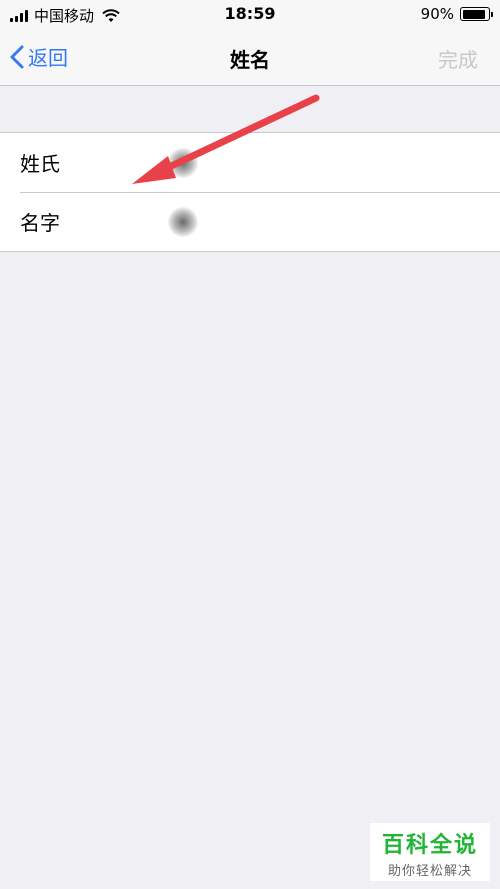 This screenshot has width=500, height=889. What do you see at coordinates (429, 845) in the screenshot?
I see `watermark-title: 百科全说` at bounding box center [429, 845].